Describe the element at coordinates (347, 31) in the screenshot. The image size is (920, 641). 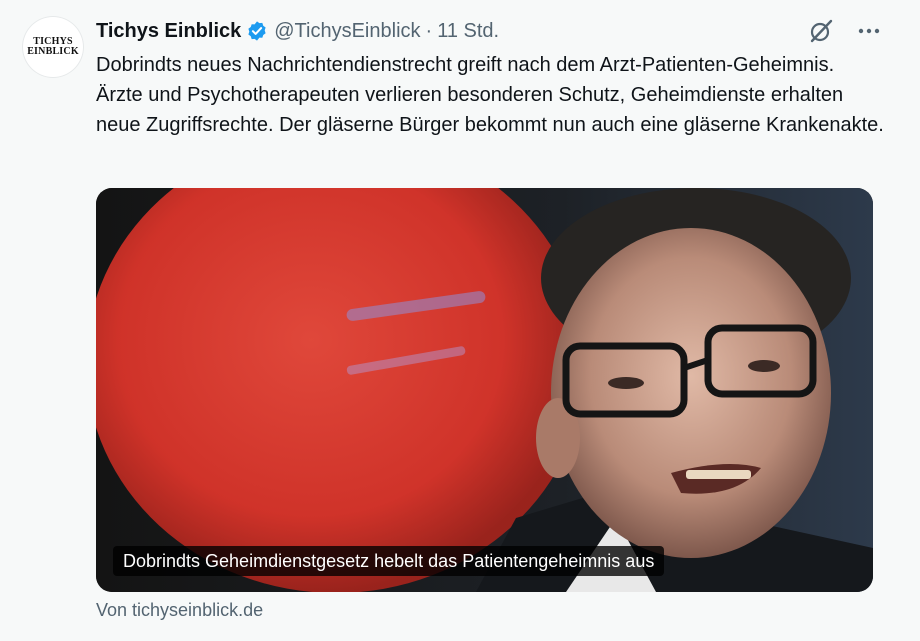
I see `account-handle: @TichysEinblick` at that location.